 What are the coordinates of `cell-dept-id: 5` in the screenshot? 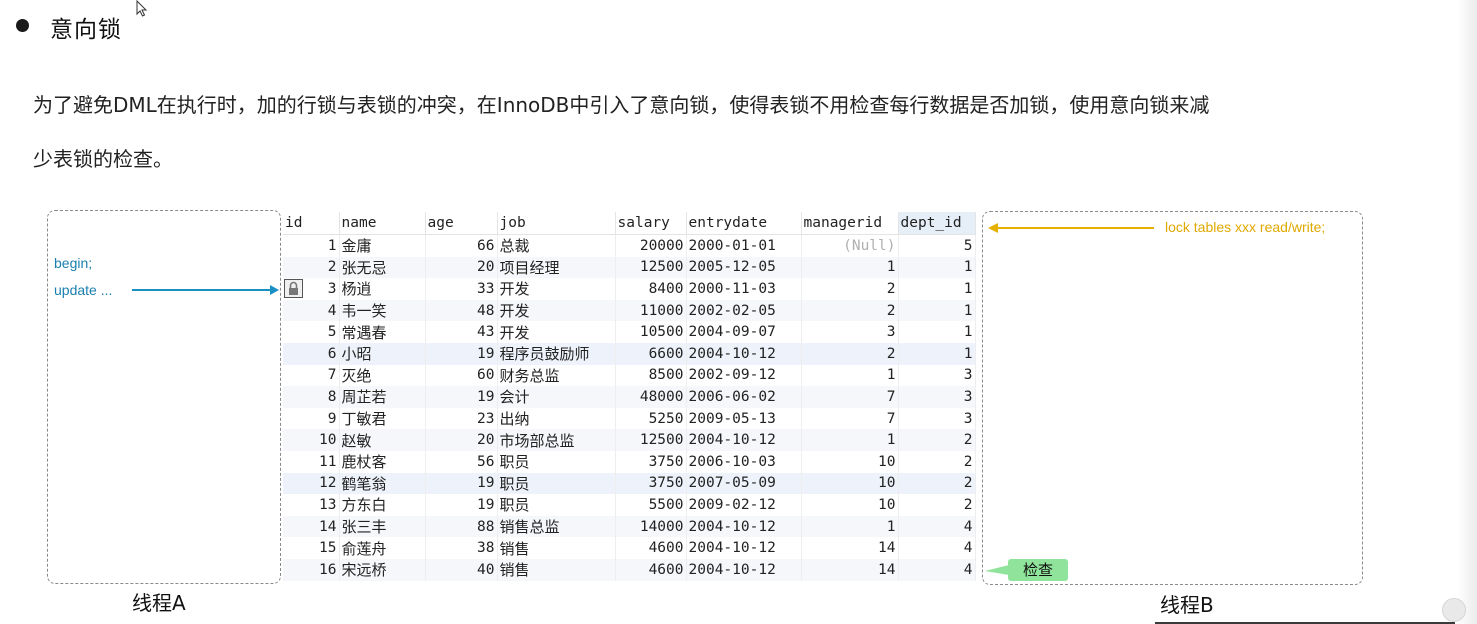 It's located at (937, 245).